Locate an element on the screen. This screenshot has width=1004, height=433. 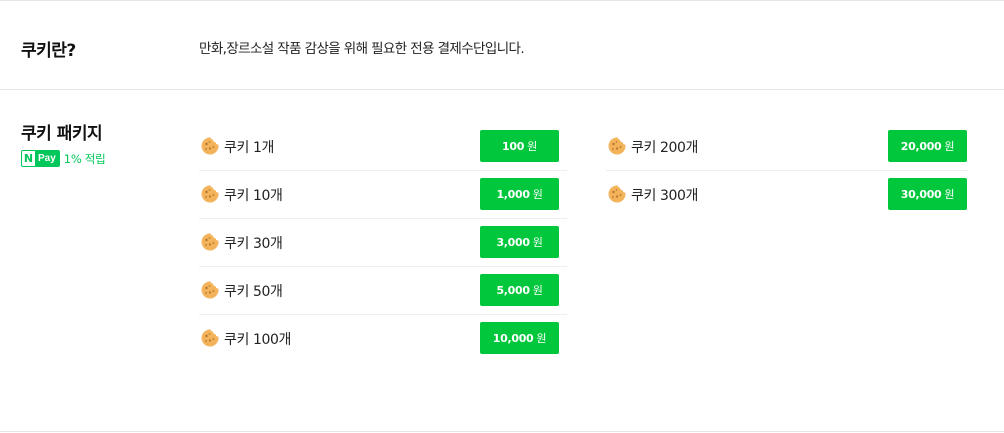
about-title: 쿠키란? is located at coordinates (48, 51).